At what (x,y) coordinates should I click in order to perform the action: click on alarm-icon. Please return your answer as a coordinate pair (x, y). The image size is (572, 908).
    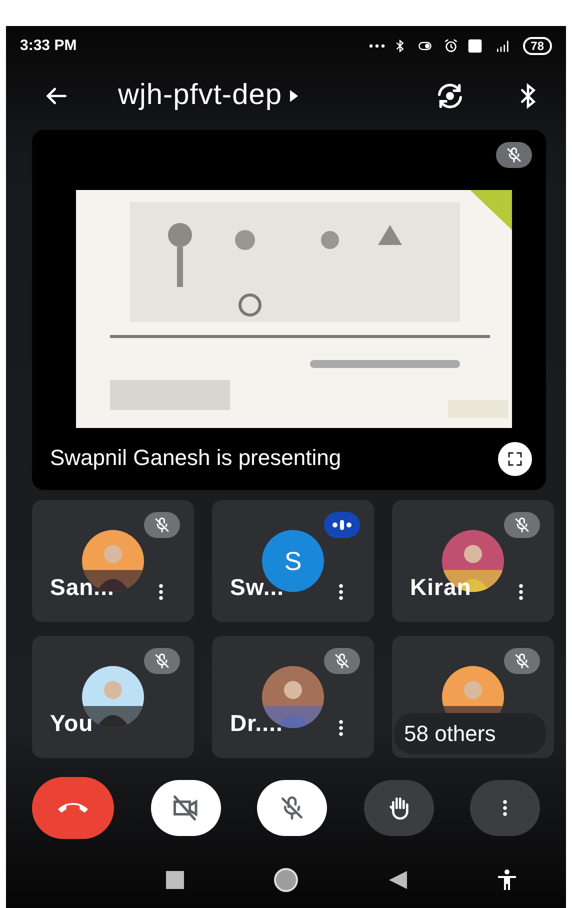
    Looking at the image, I should click on (450, 46).